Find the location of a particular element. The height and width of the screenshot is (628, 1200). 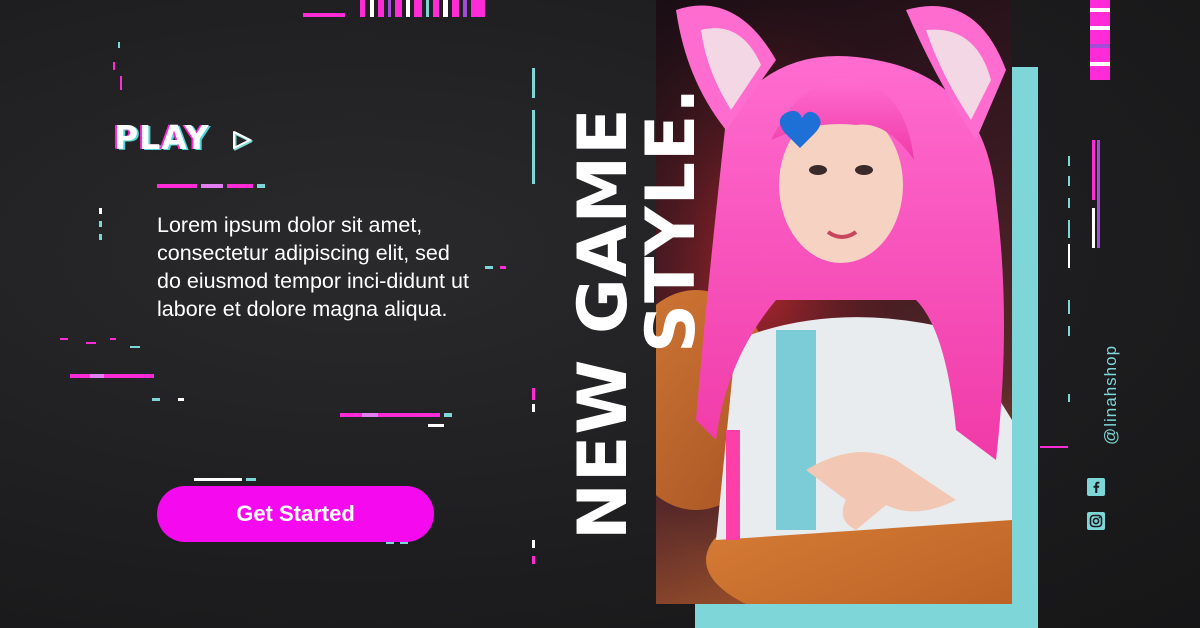

play-heading: PLAY is located at coordinates (162, 137).